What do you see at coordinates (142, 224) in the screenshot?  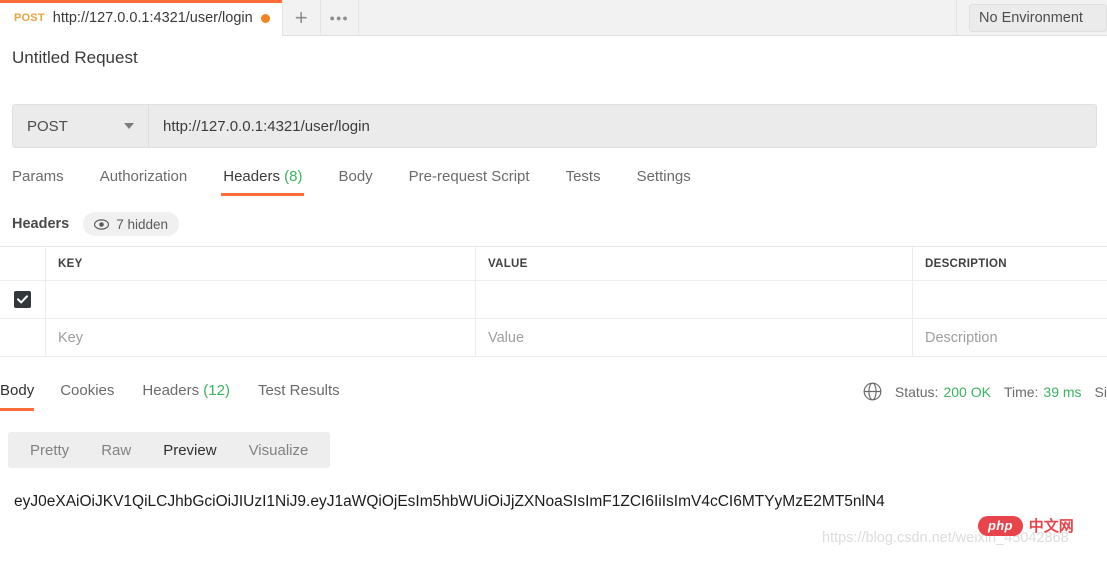 I see `hidden-headers-label: 7 hidden` at bounding box center [142, 224].